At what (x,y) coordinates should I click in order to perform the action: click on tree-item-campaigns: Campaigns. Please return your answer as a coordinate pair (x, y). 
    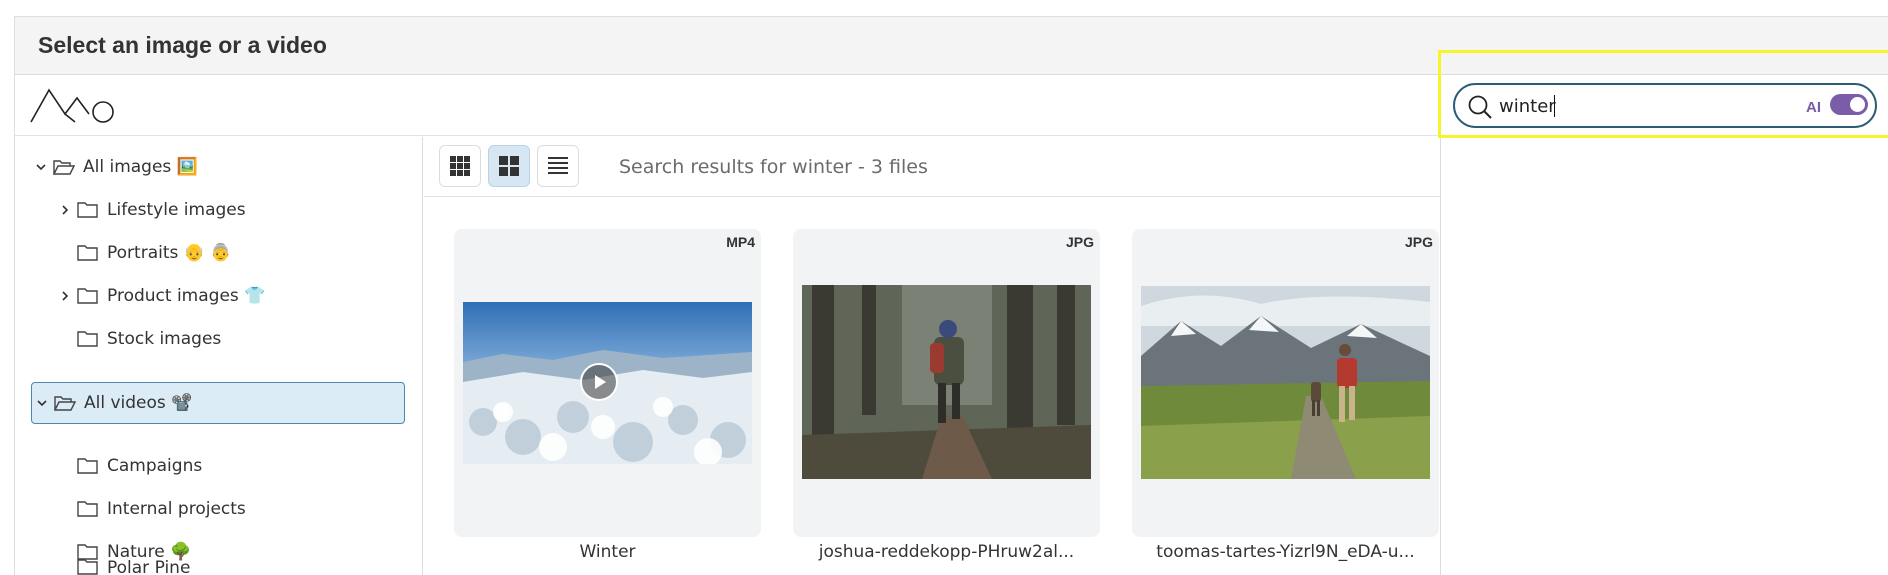
    Looking at the image, I should click on (232, 466).